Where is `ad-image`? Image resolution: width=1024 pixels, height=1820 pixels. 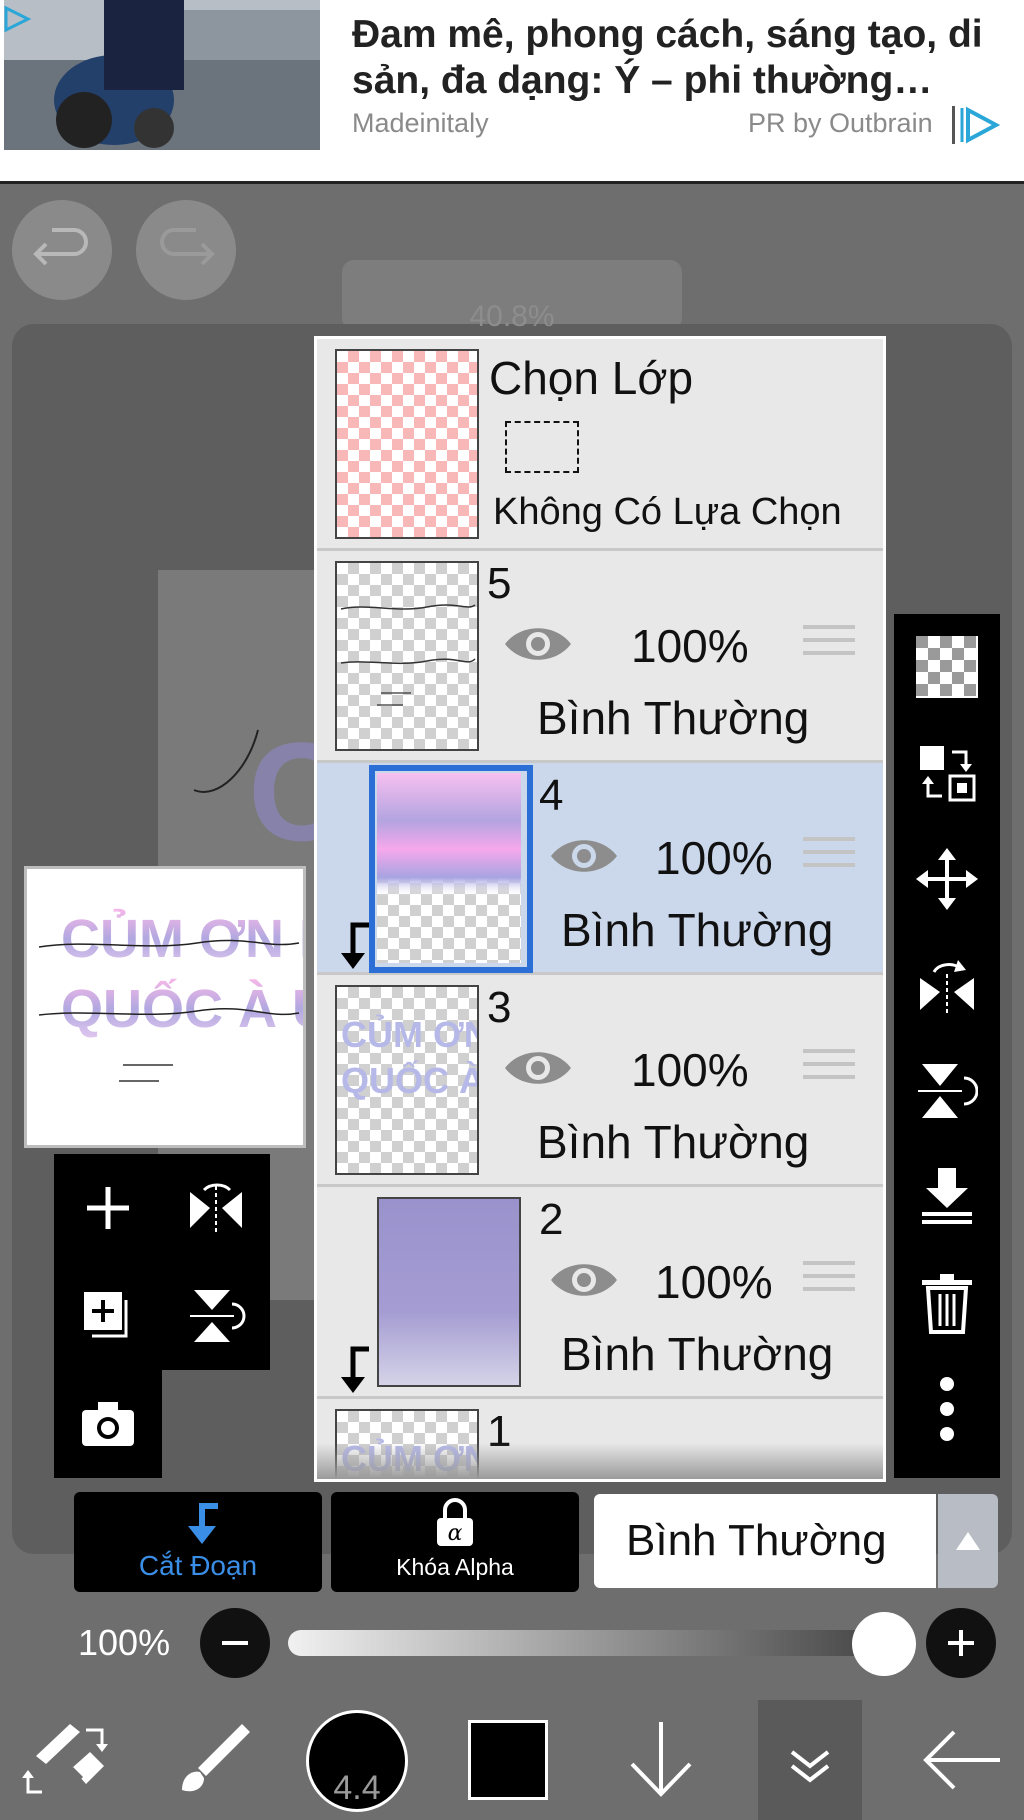 ad-image is located at coordinates (162, 75).